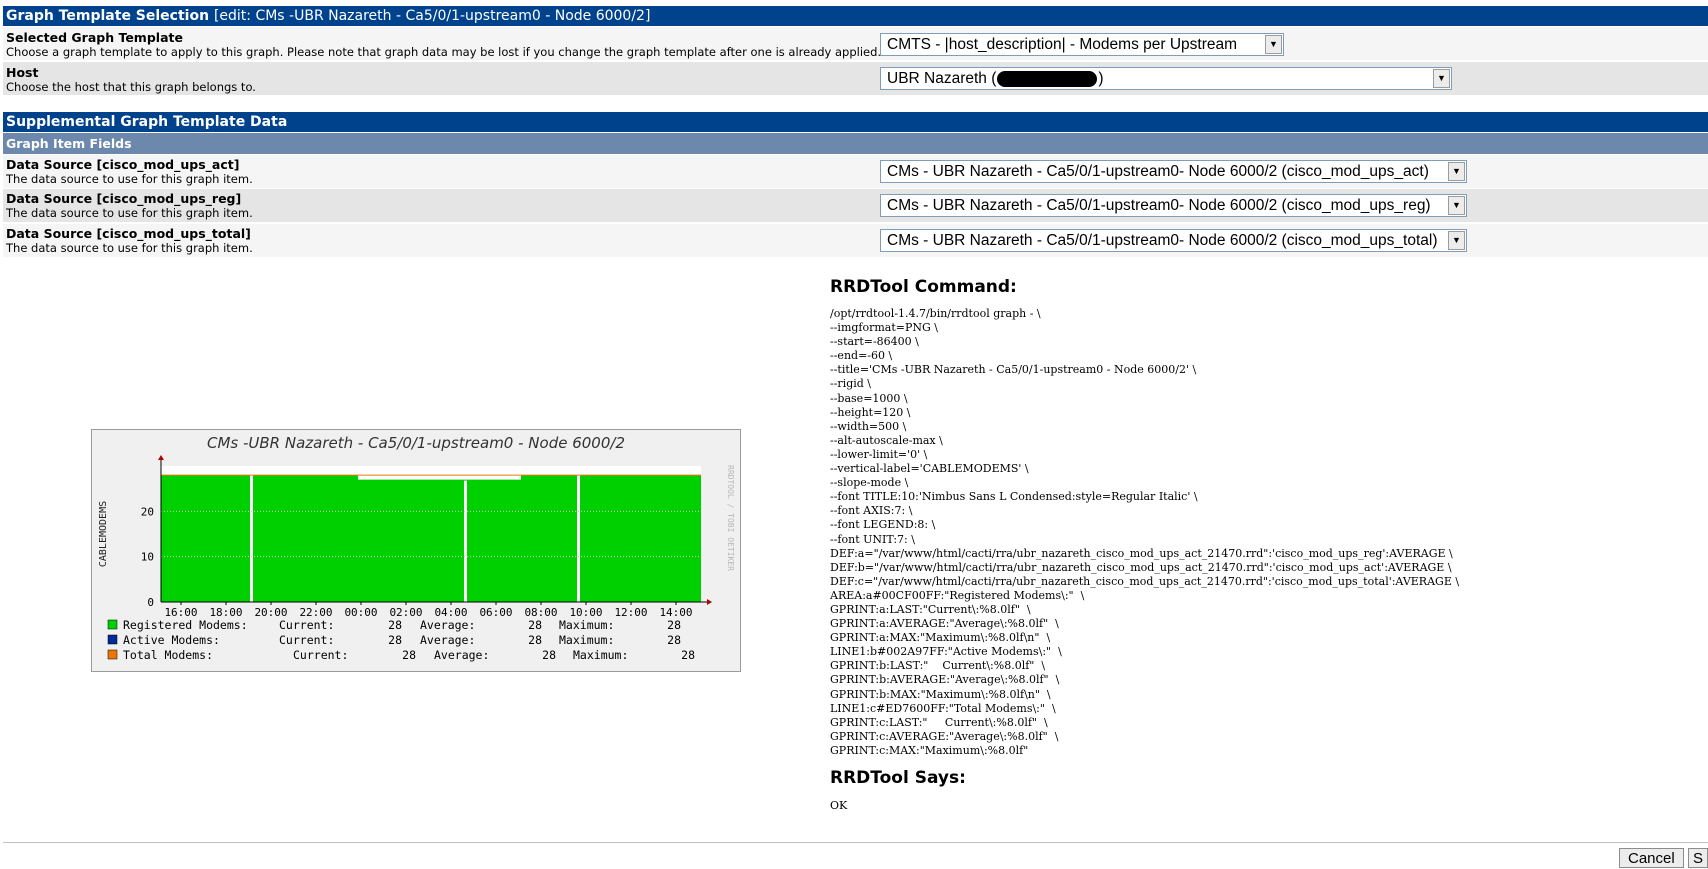 The height and width of the screenshot is (869, 1708). What do you see at coordinates (929, 469) in the screenshot?
I see `rrdtool-command-line: --vertical-label='CABLEMODEMS' \` at bounding box center [929, 469].